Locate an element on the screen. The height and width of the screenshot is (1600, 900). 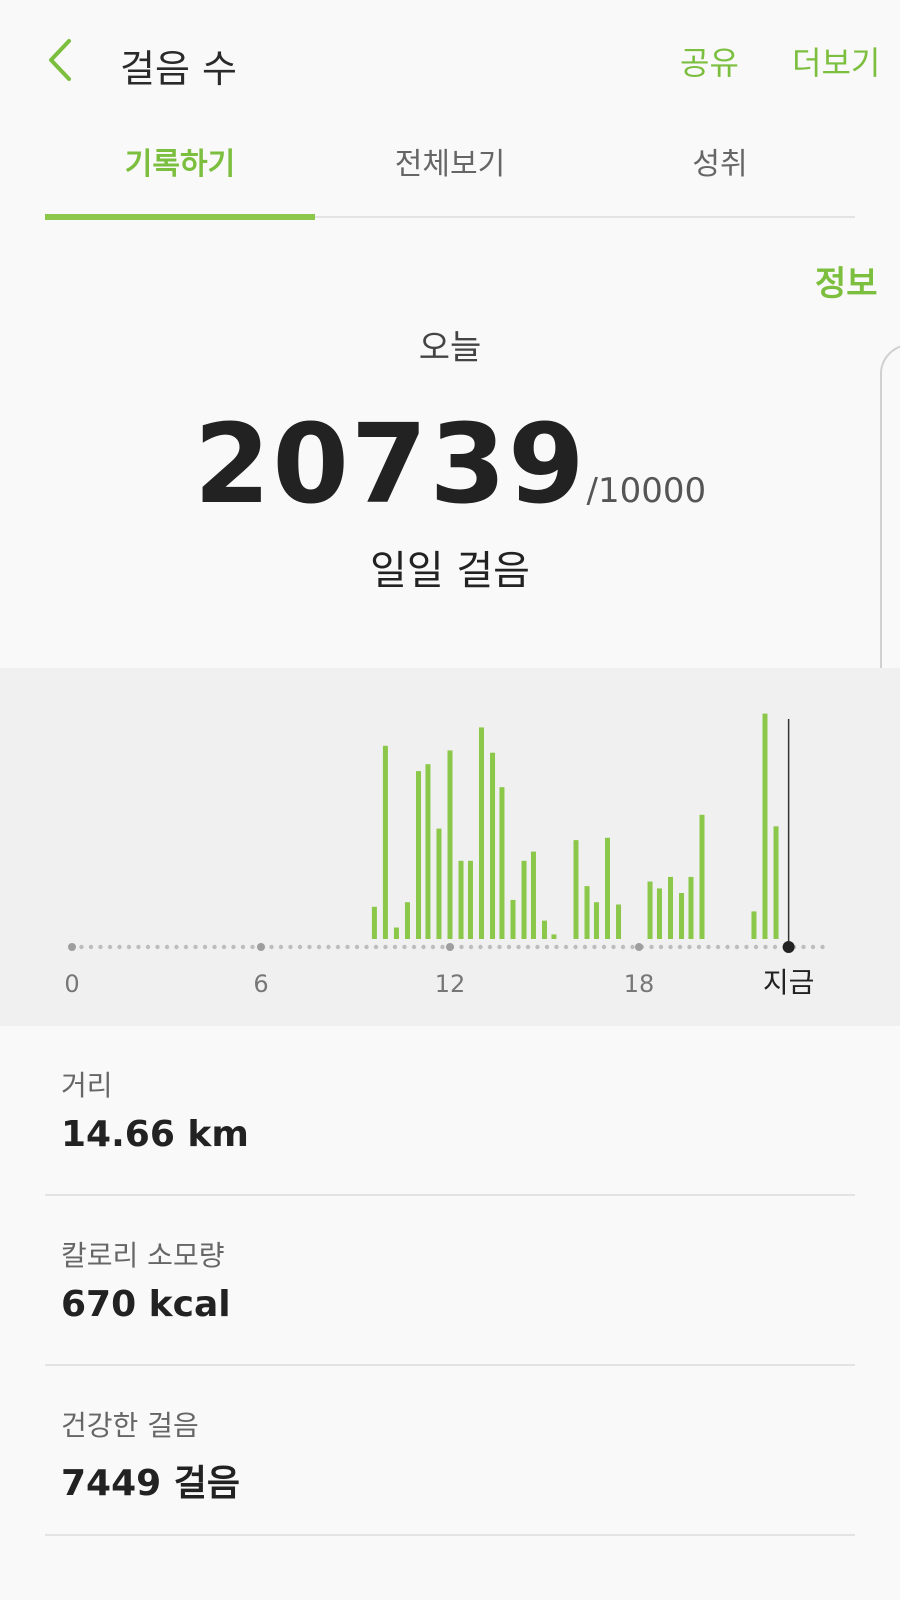
back-button is located at coordinates (60, 60).